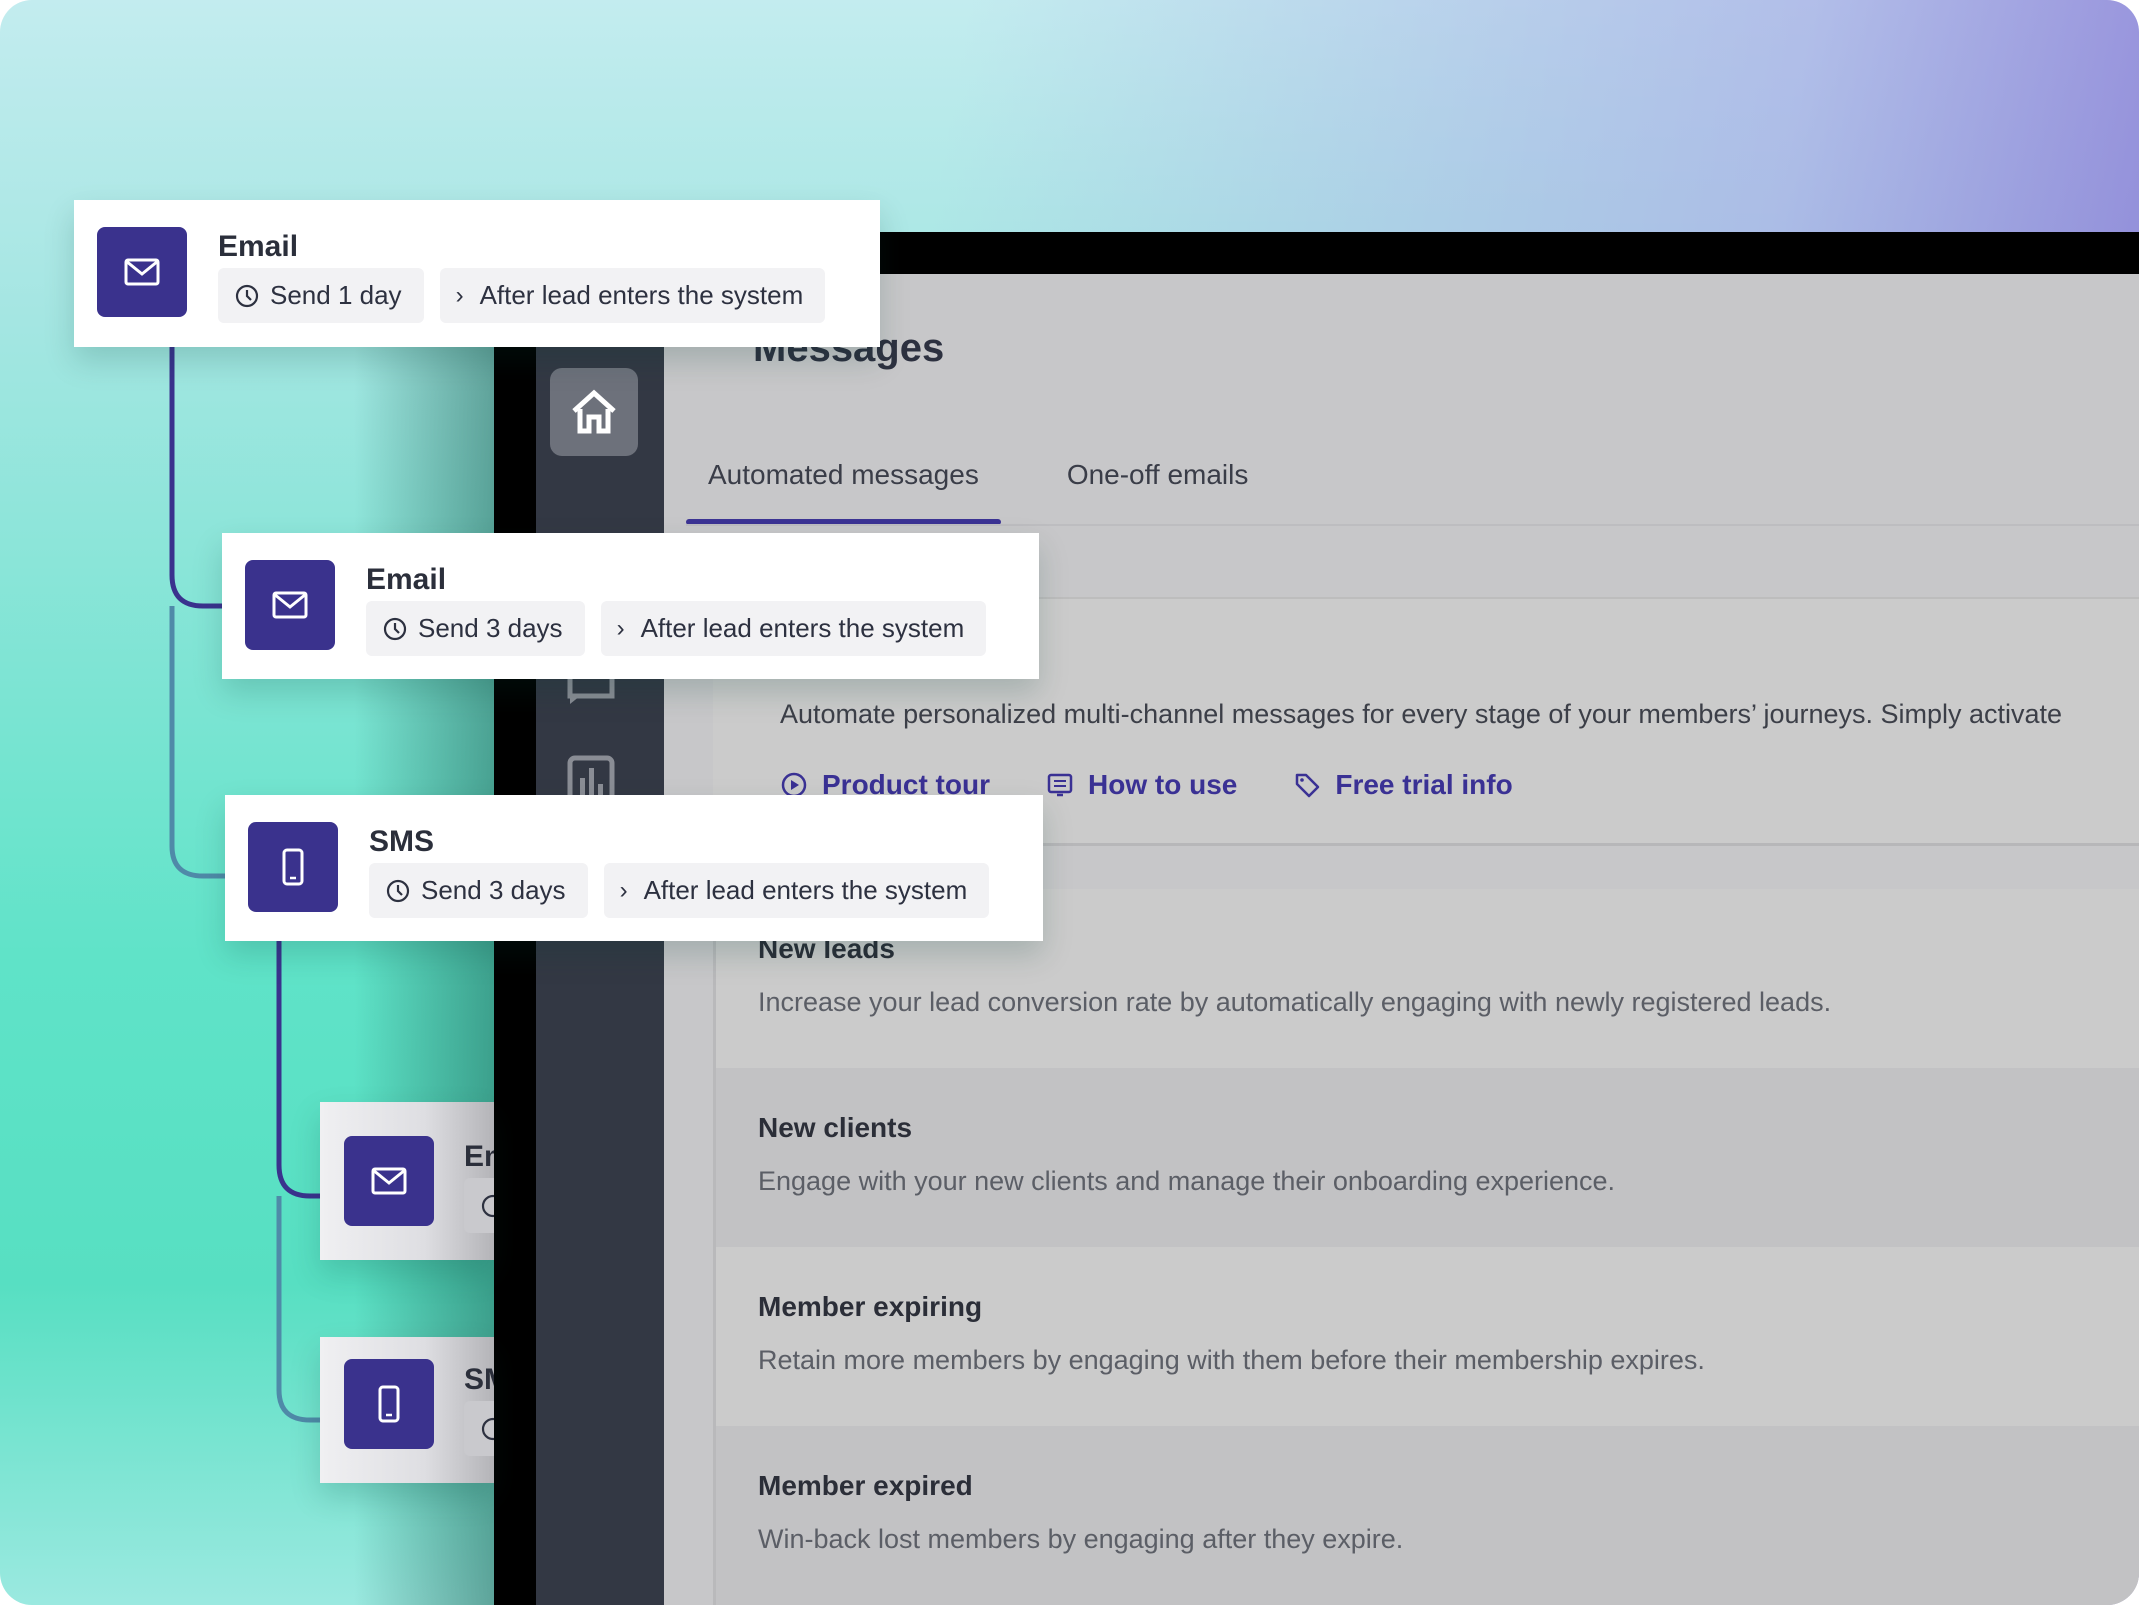  What do you see at coordinates (336, 295) in the screenshot?
I see `timing-label: Send 1 day` at bounding box center [336, 295].